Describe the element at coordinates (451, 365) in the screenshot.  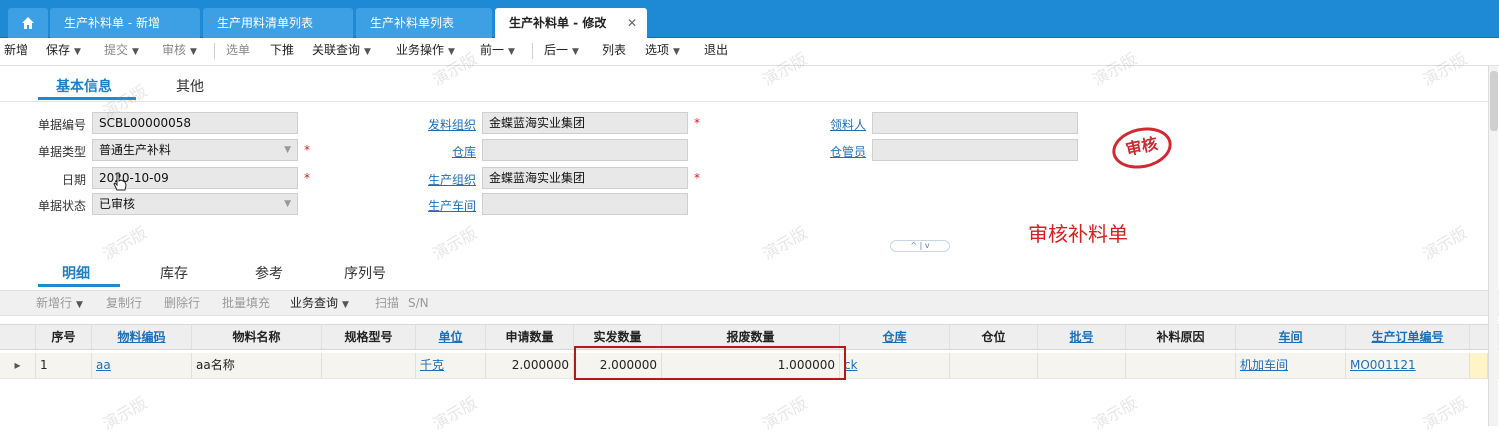
I see `cell-unit: 千克` at that location.